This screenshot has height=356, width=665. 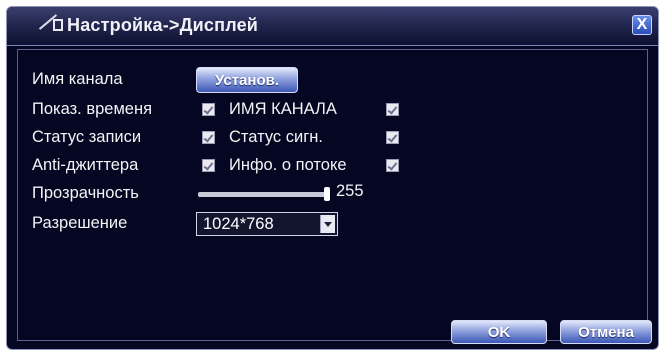 What do you see at coordinates (392, 137) in the screenshot?
I see `signal-status-checkbox` at bounding box center [392, 137].